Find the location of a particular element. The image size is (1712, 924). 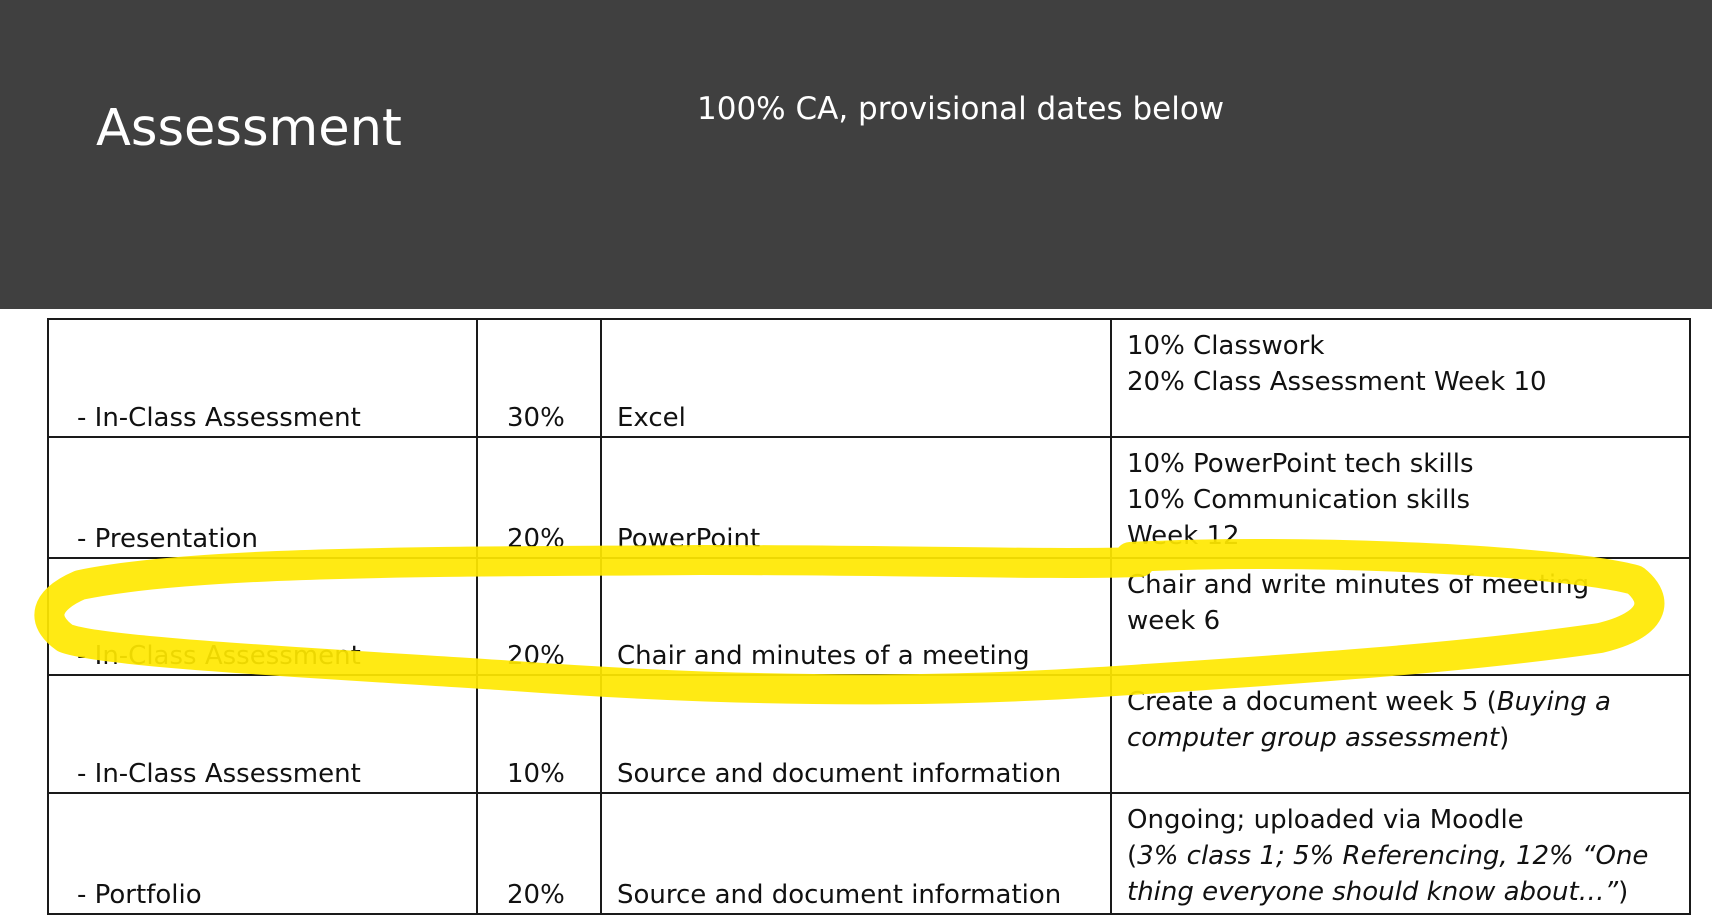

detail-text: ( is located at coordinates (1132, 856).